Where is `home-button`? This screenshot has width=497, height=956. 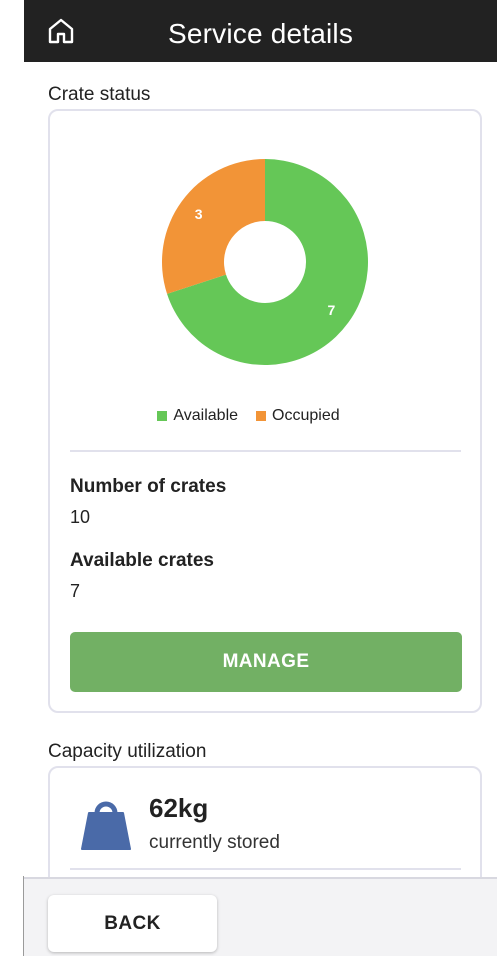
home-button is located at coordinates (61, 31).